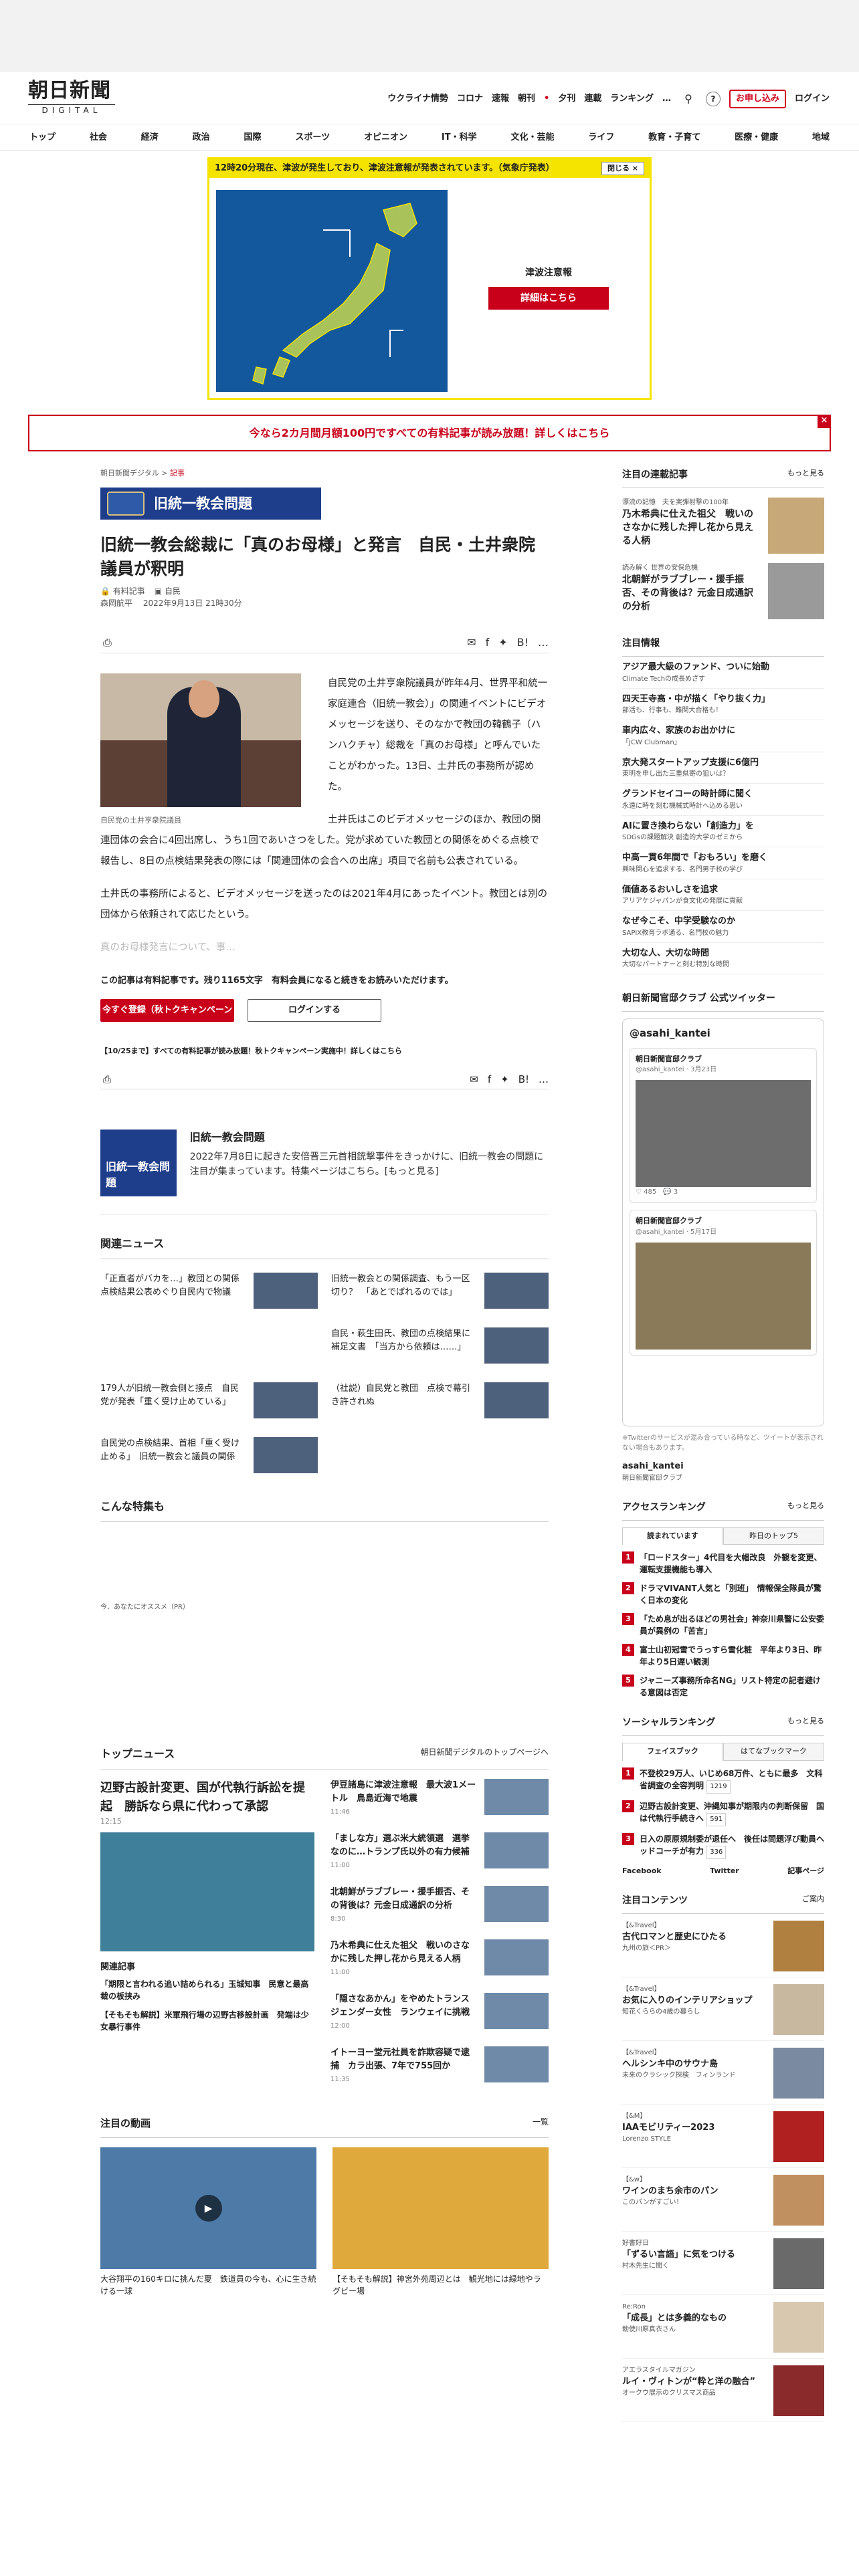  Describe the element at coordinates (532, 137) in the screenshot. I see `nav-item: 文化・芸能` at that location.